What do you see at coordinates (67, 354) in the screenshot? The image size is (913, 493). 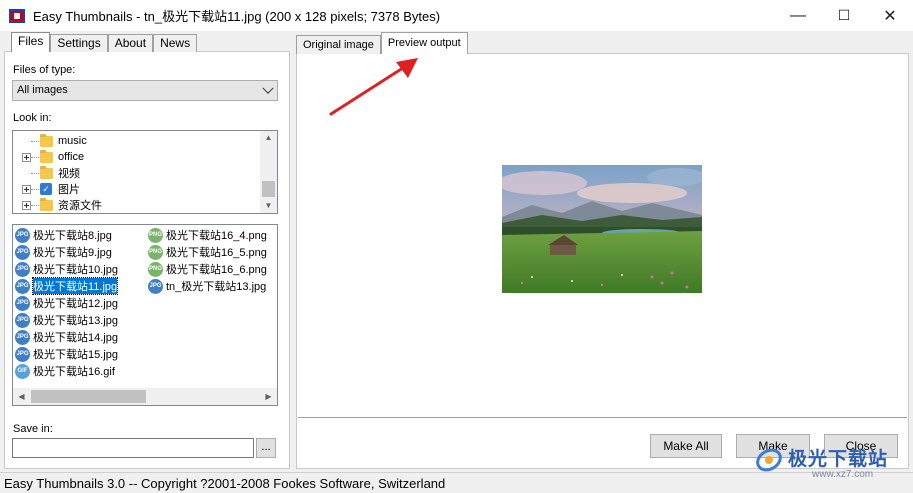 I see `list-item: JPG 极光下载站15.jpg` at bounding box center [67, 354].